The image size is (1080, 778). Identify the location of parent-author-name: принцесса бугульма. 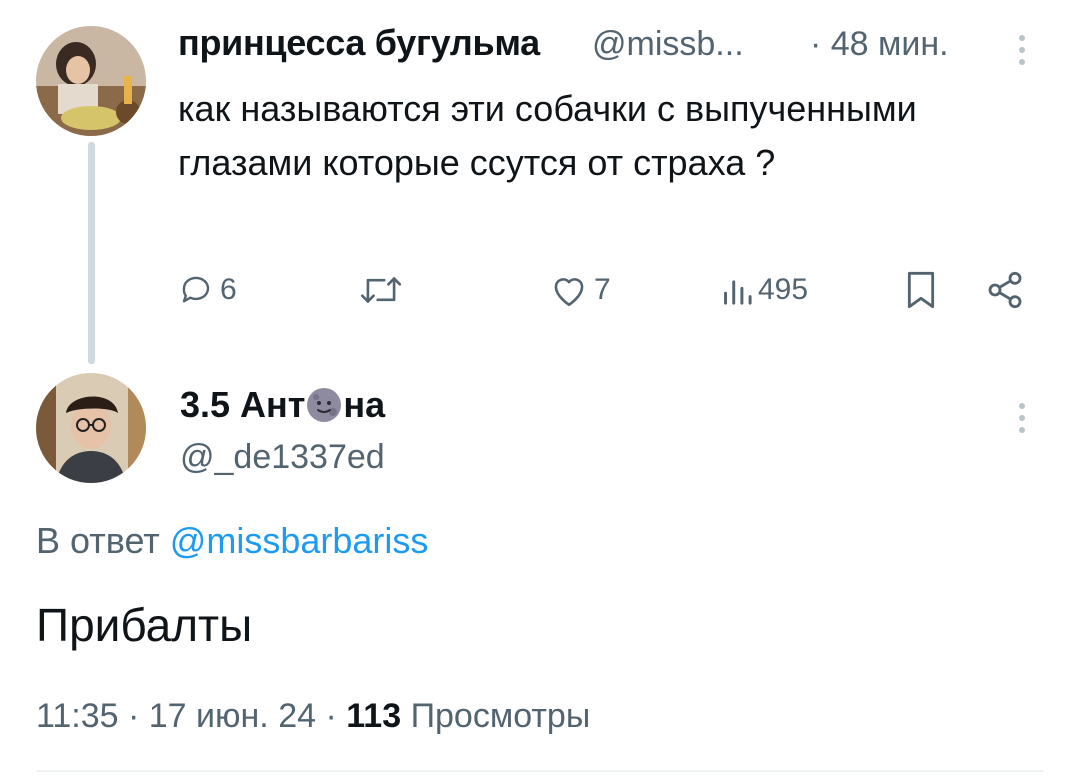
(359, 43).